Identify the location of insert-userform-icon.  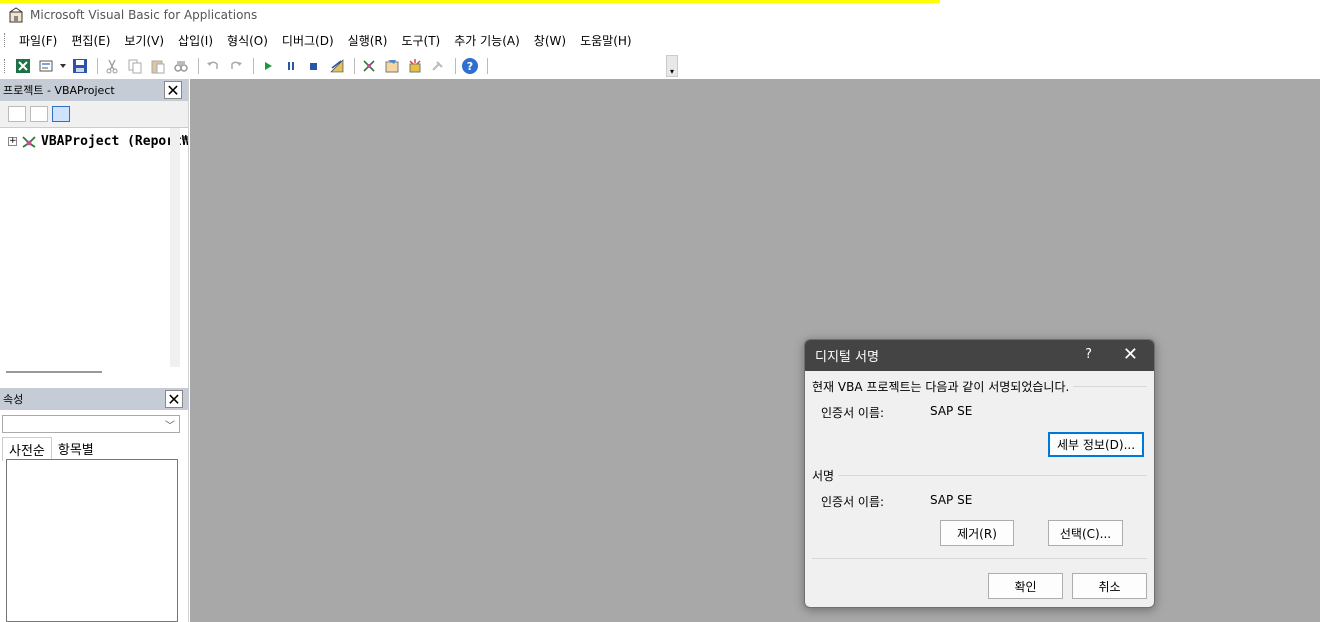
(46, 66).